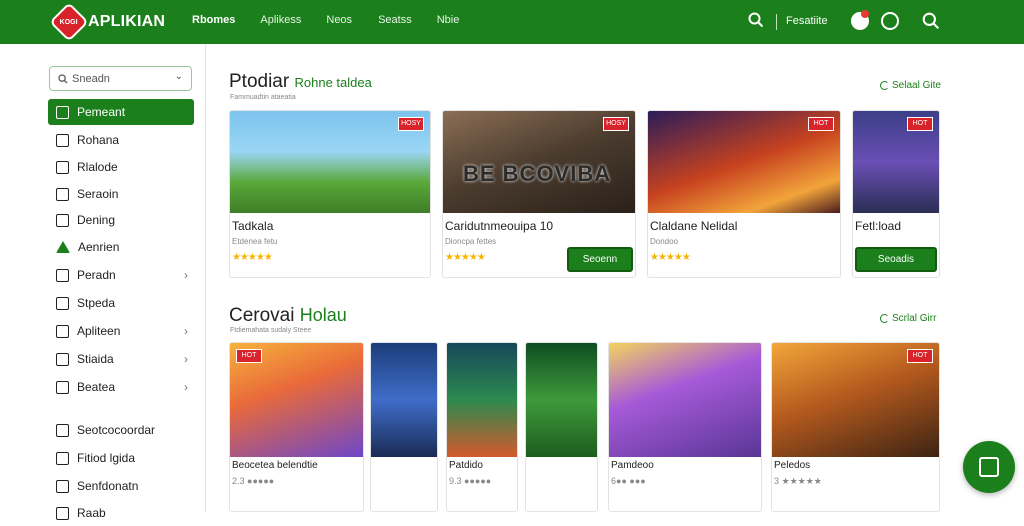 Image resolution: width=1024 pixels, height=526 pixels. I want to click on sidebar-item-label: Fitiod lgida, so click(106, 458).